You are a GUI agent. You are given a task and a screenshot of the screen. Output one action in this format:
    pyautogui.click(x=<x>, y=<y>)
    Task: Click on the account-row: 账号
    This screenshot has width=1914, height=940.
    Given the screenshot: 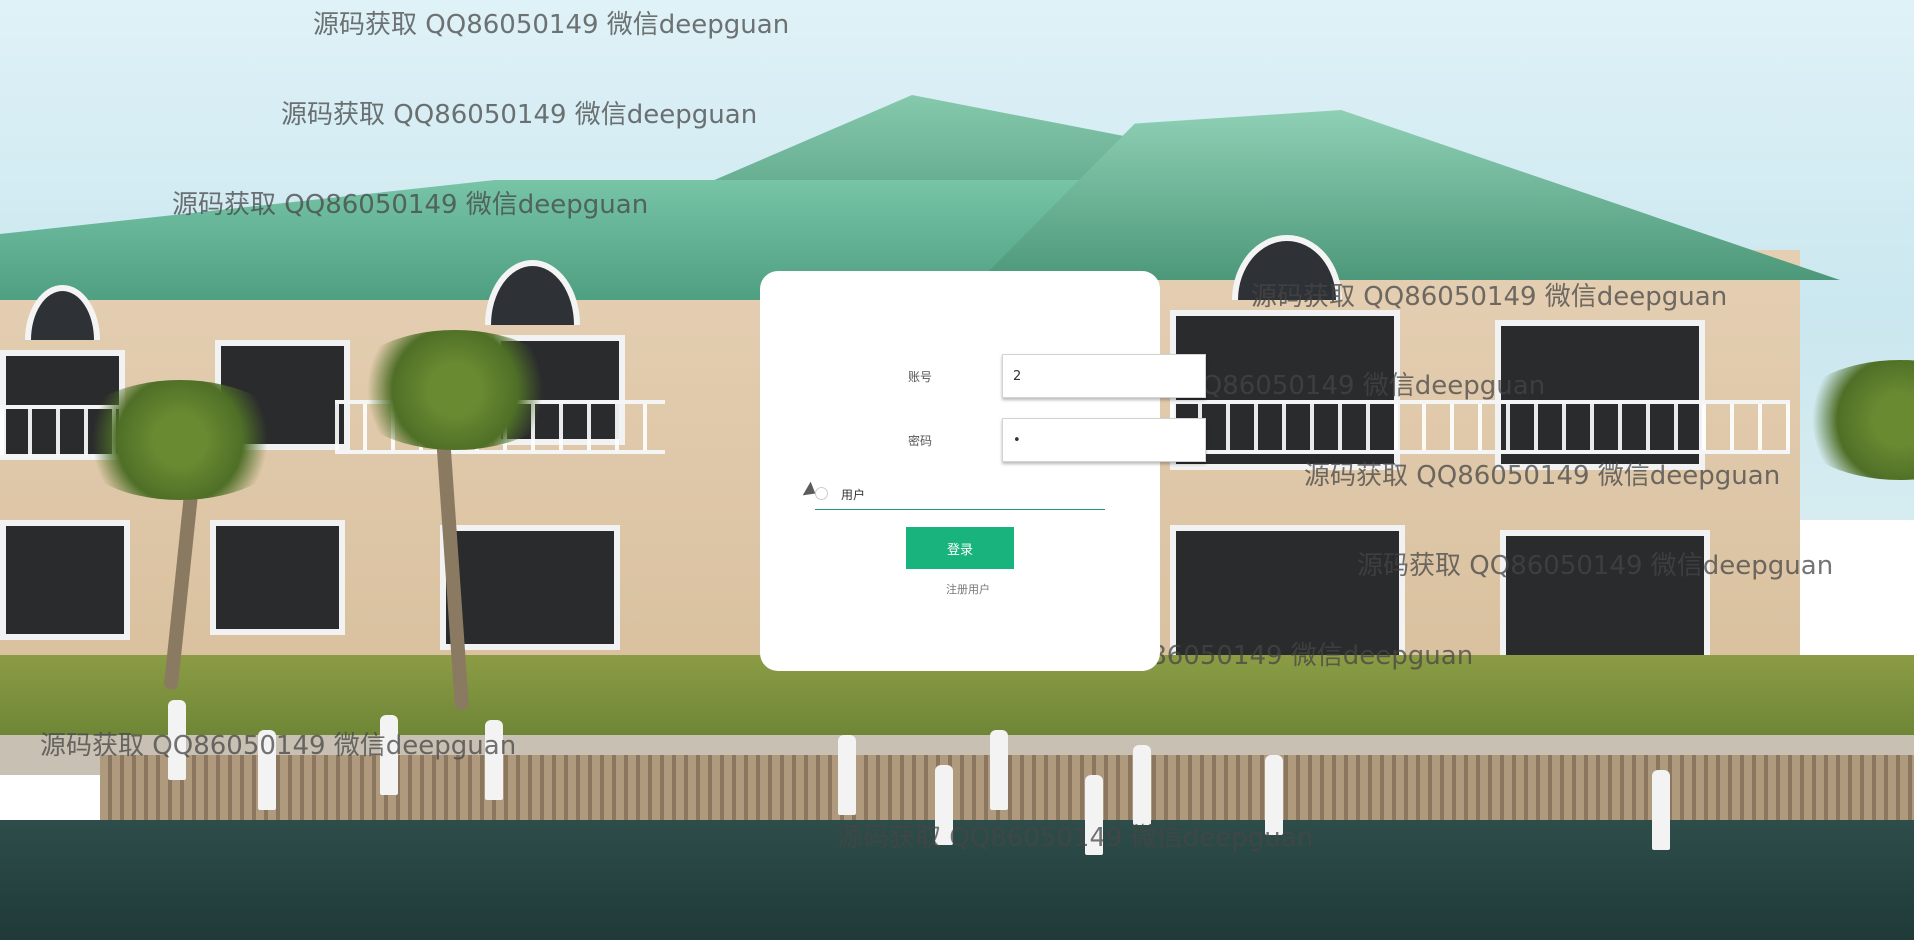 What is the action you would take?
    pyautogui.click(x=1033, y=377)
    